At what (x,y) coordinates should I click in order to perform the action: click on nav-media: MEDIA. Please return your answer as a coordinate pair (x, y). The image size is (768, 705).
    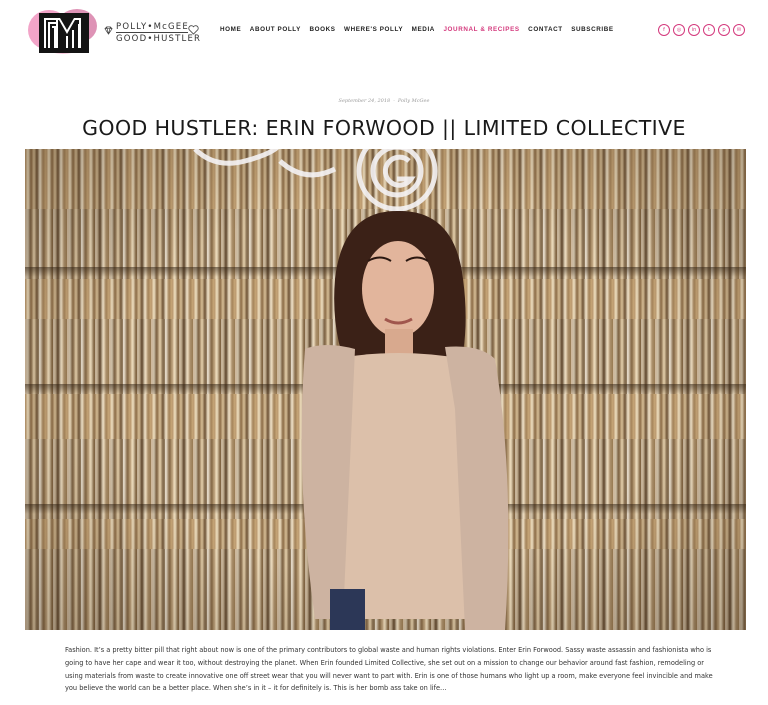
    Looking at the image, I should click on (423, 29).